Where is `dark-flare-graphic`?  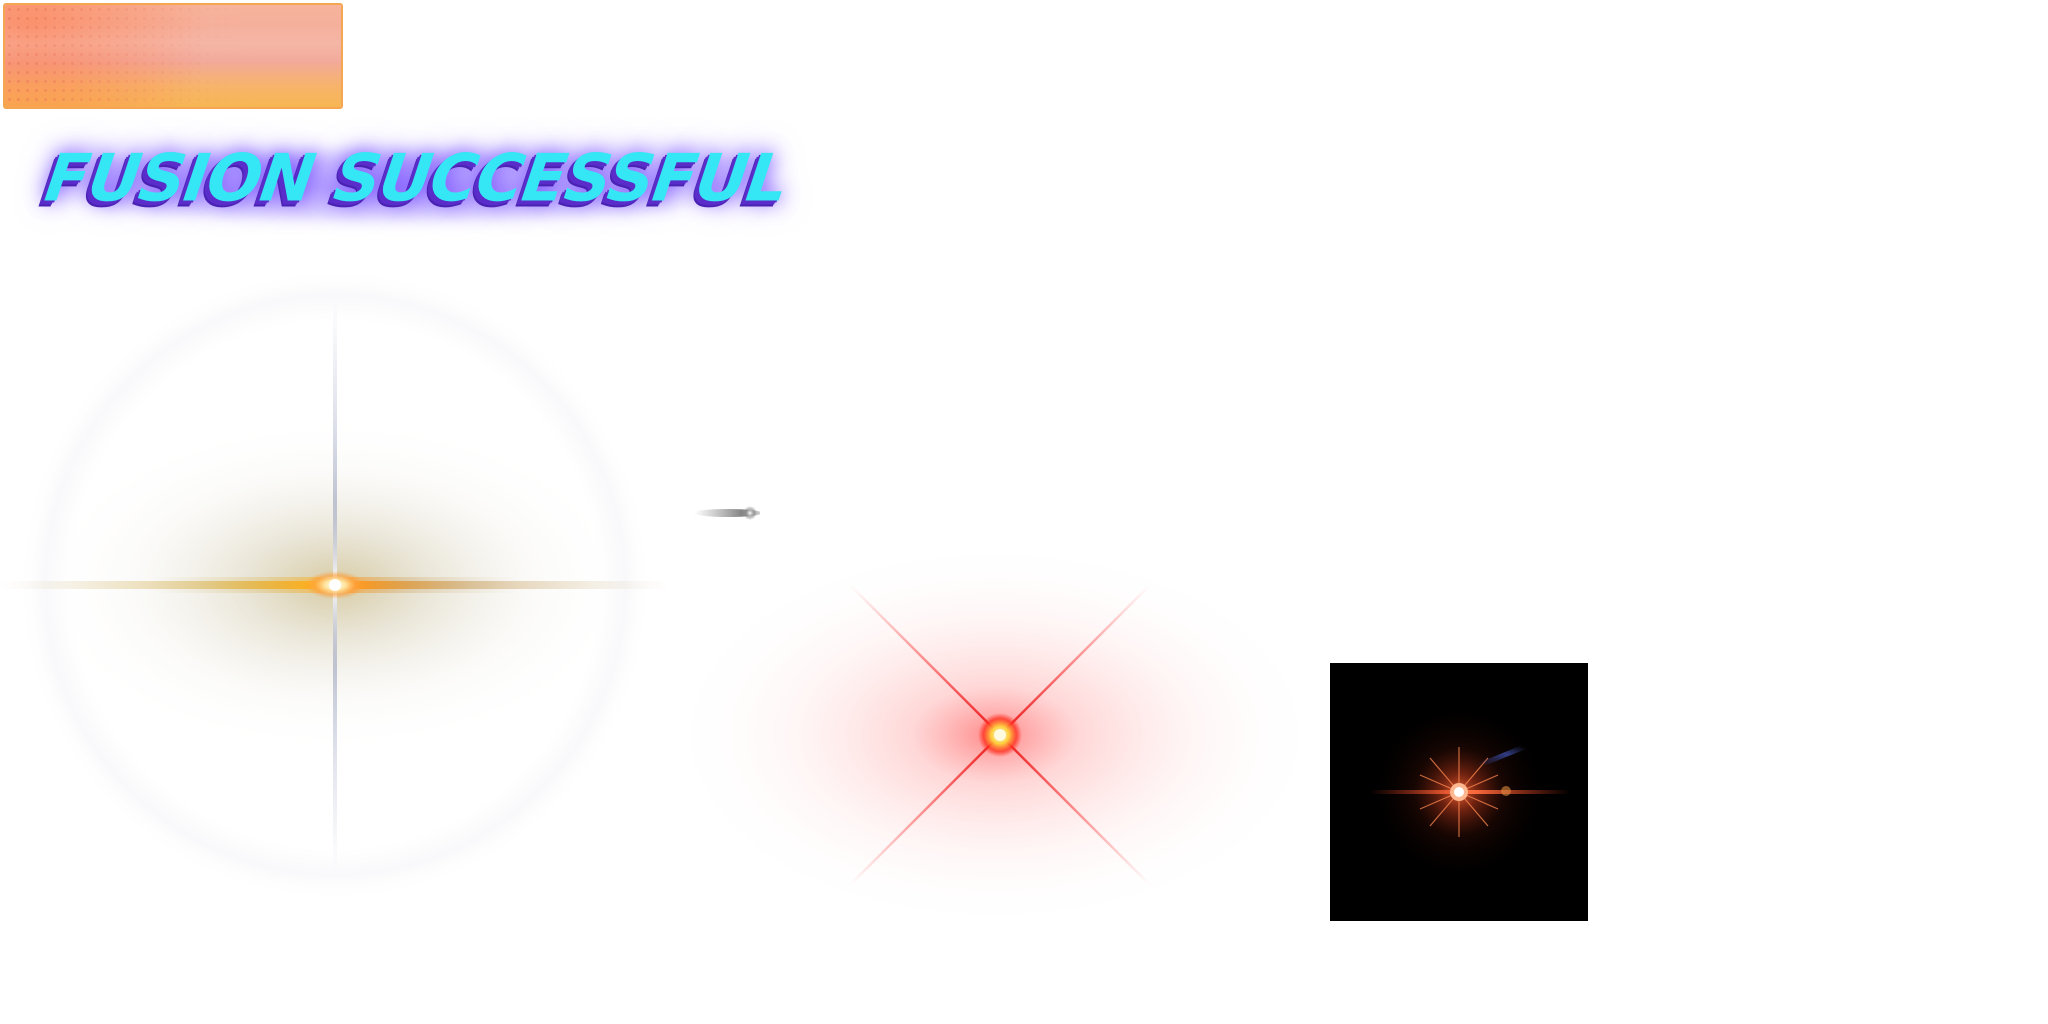
dark-flare-graphic is located at coordinates (1469, 792).